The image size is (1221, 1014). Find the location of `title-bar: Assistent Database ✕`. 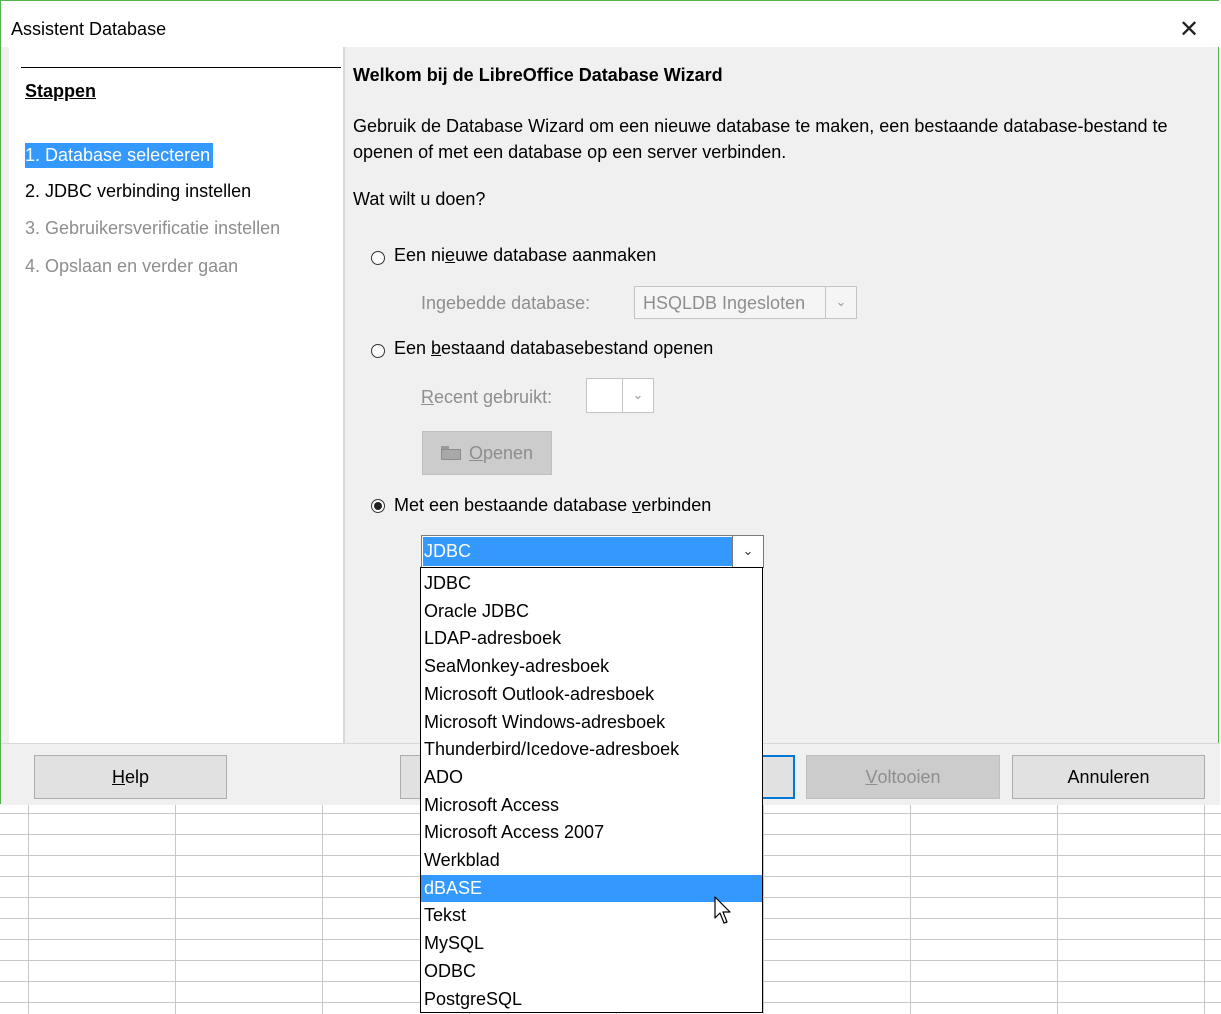

title-bar: Assistent Database ✕ is located at coordinates (610, 24).